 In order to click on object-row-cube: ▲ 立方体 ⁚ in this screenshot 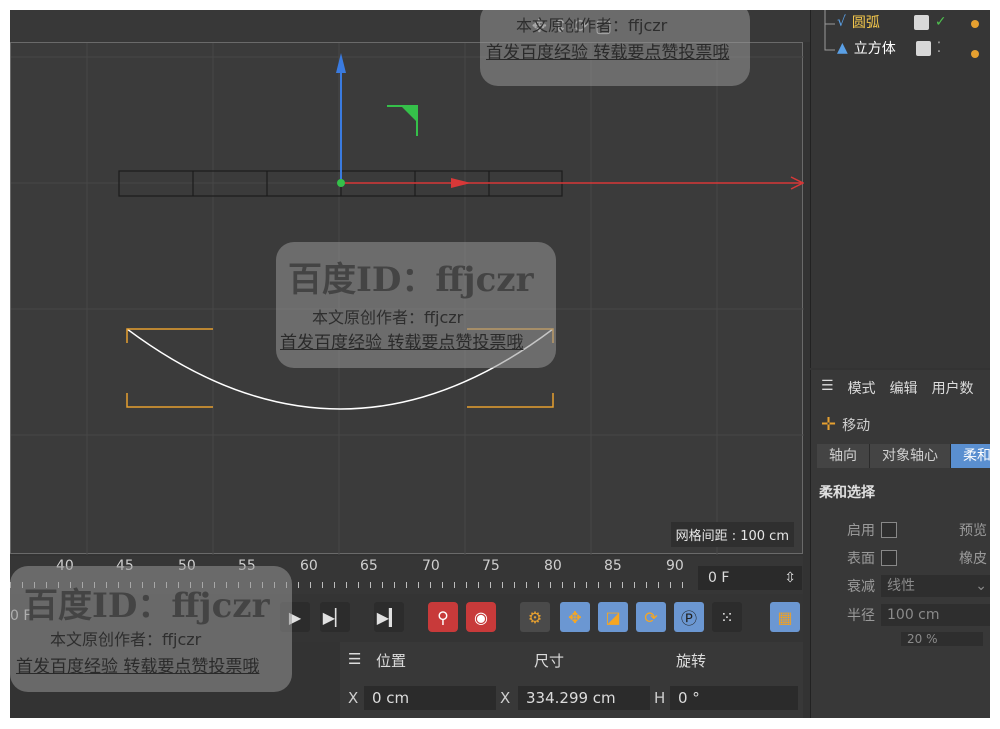, I will do `click(889, 48)`.